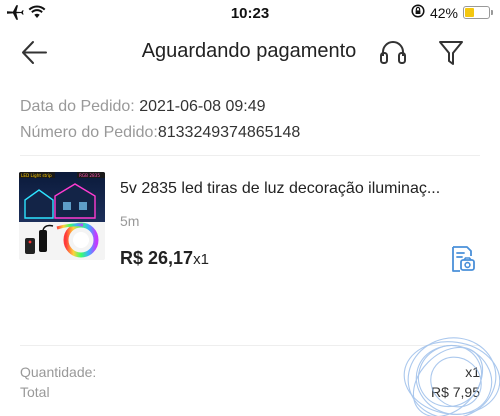 The width and height of the screenshot is (500, 416). I want to click on snapshot-button, so click(462, 259).